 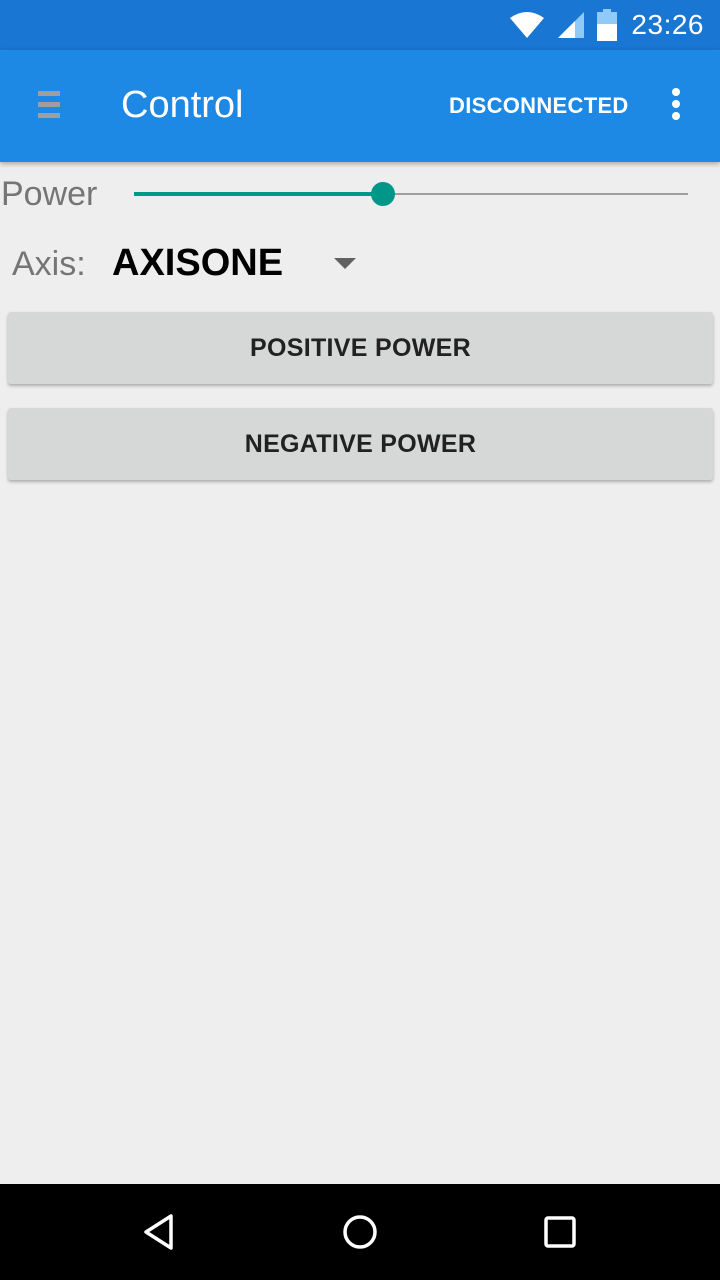 I want to click on dropdown-arrow-icon, so click(x=345, y=263).